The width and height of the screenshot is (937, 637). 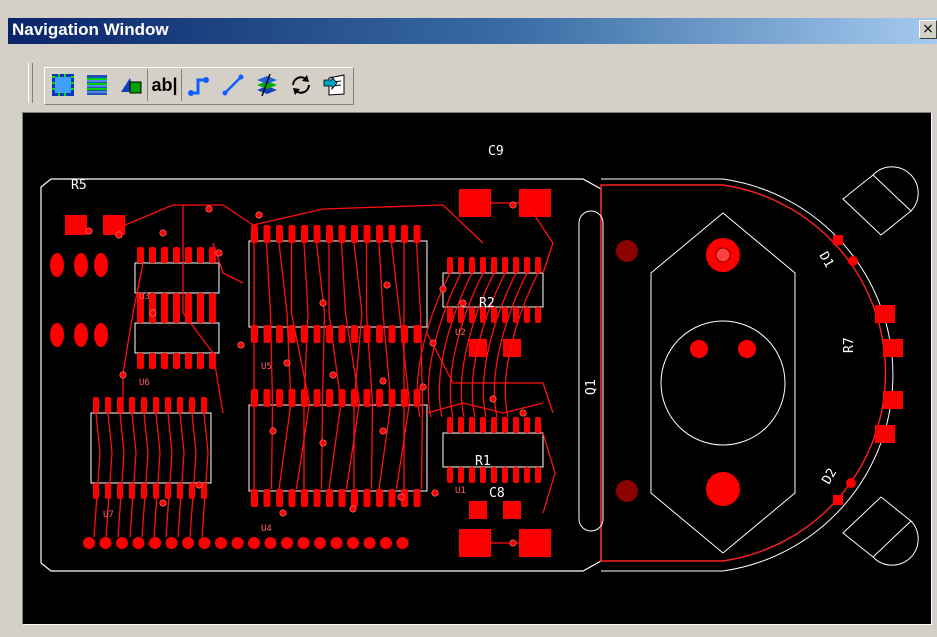 I want to click on refresh-icon, so click(x=301, y=85).